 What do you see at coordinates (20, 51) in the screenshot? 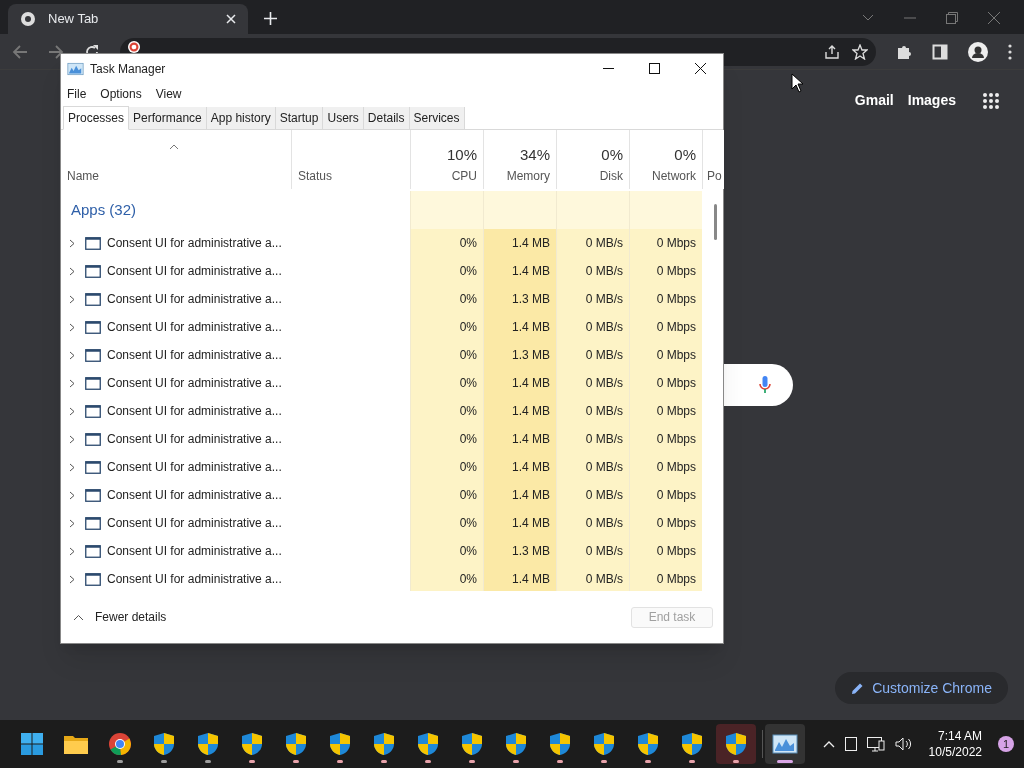
I see `back-arrow-icon` at bounding box center [20, 51].